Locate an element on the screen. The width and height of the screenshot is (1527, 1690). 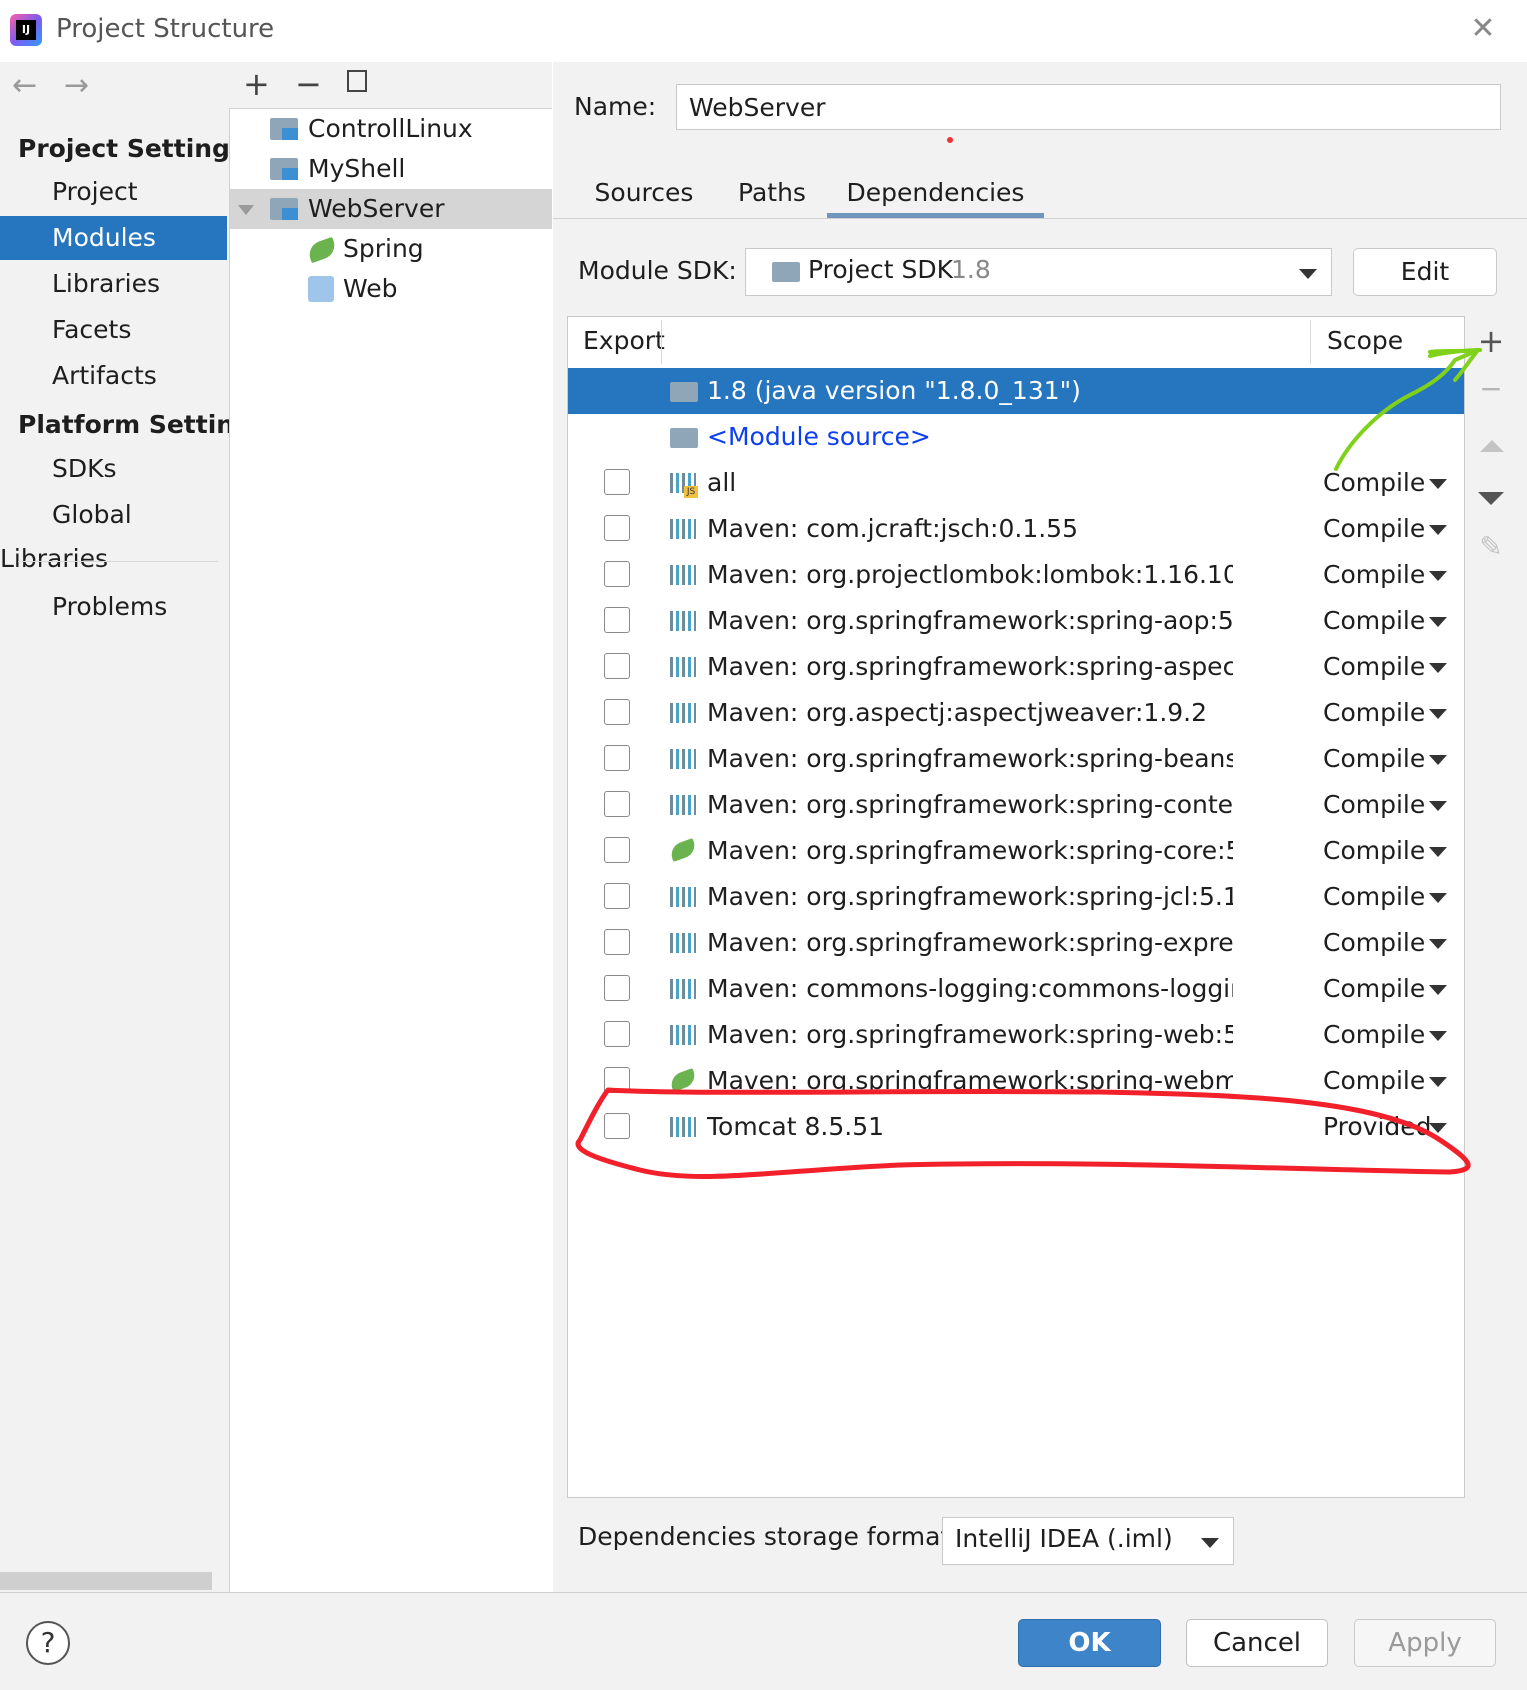
tree-item-spring: Spring is located at coordinates (391, 249).